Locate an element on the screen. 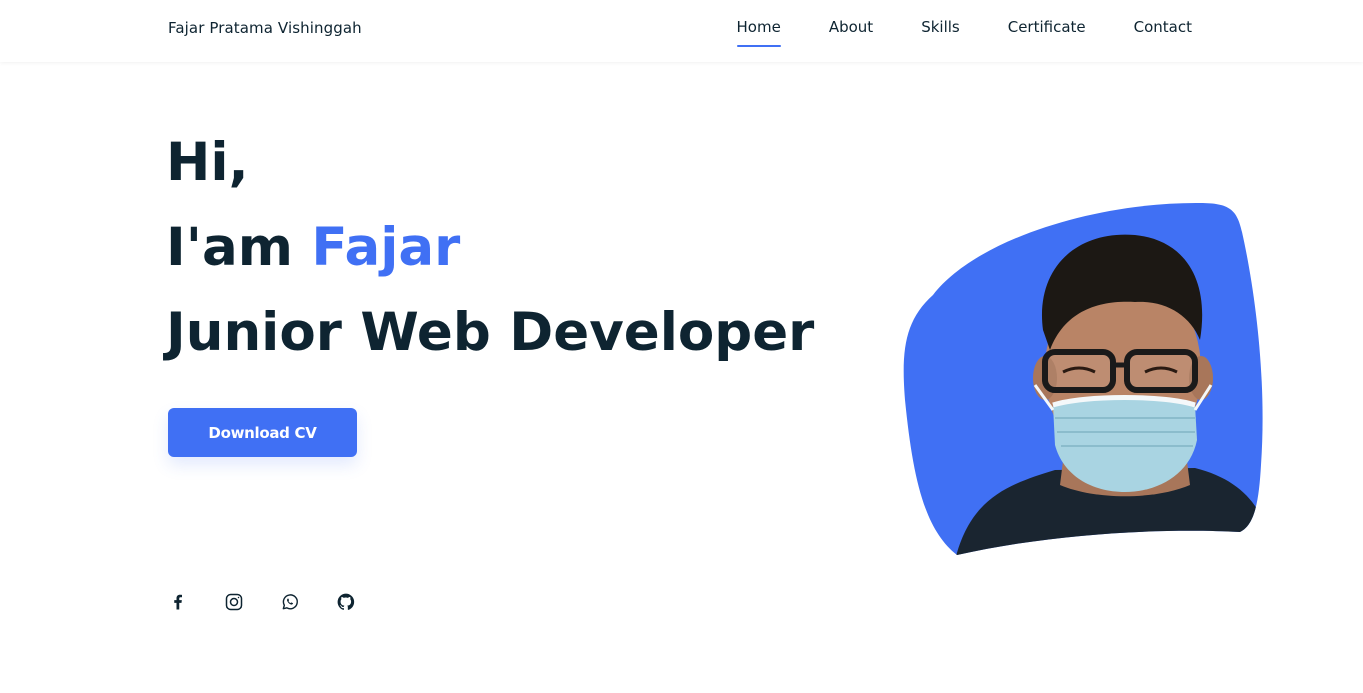 This screenshot has width=1363, height=693. main-nav: Home About Skills Certificate Contact is located at coordinates (964, 32).